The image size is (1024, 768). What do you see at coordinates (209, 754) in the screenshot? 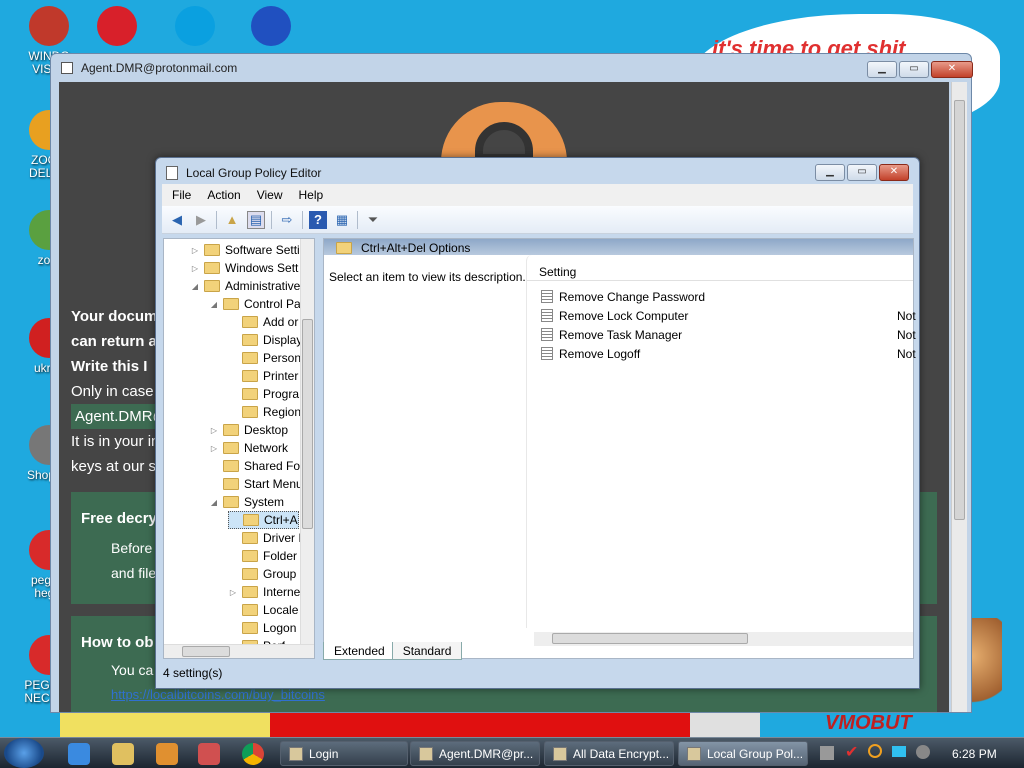
I see `paint-icon` at bounding box center [209, 754].